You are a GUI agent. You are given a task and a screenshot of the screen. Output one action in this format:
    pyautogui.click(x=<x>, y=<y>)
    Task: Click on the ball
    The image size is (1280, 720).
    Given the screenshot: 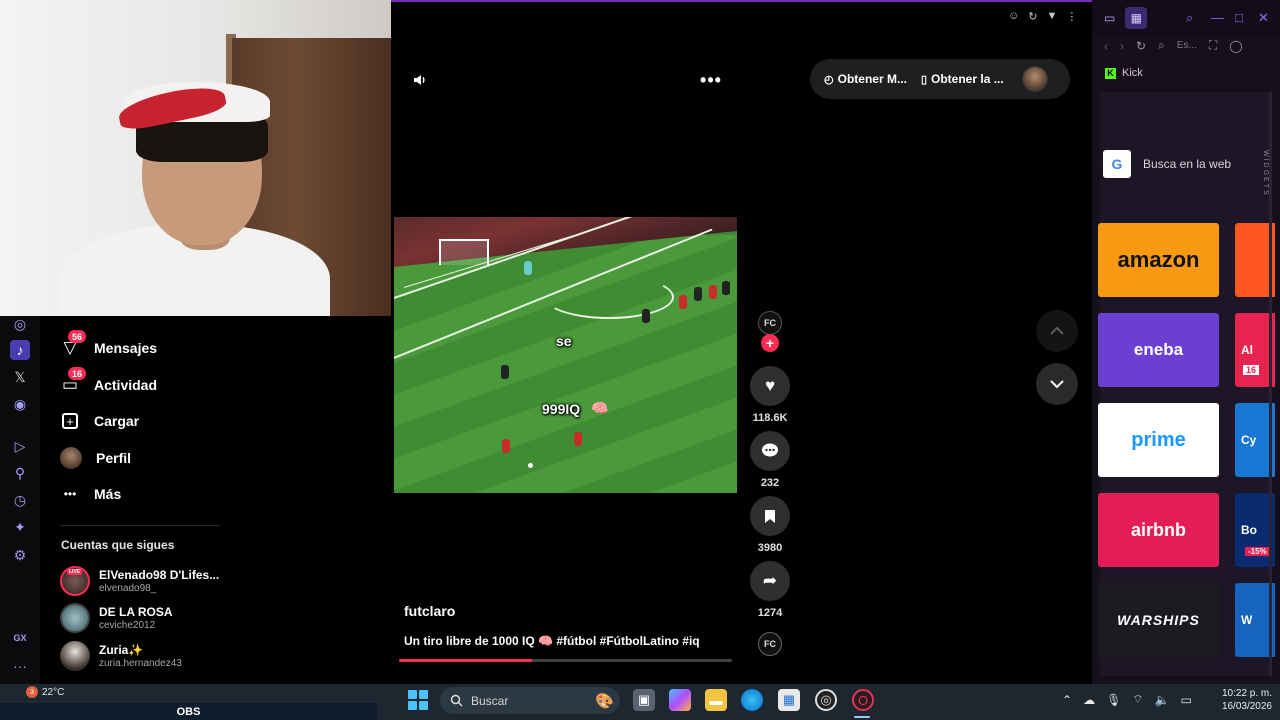 What is the action you would take?
    pyautogui.click(x=530, y=465)
    